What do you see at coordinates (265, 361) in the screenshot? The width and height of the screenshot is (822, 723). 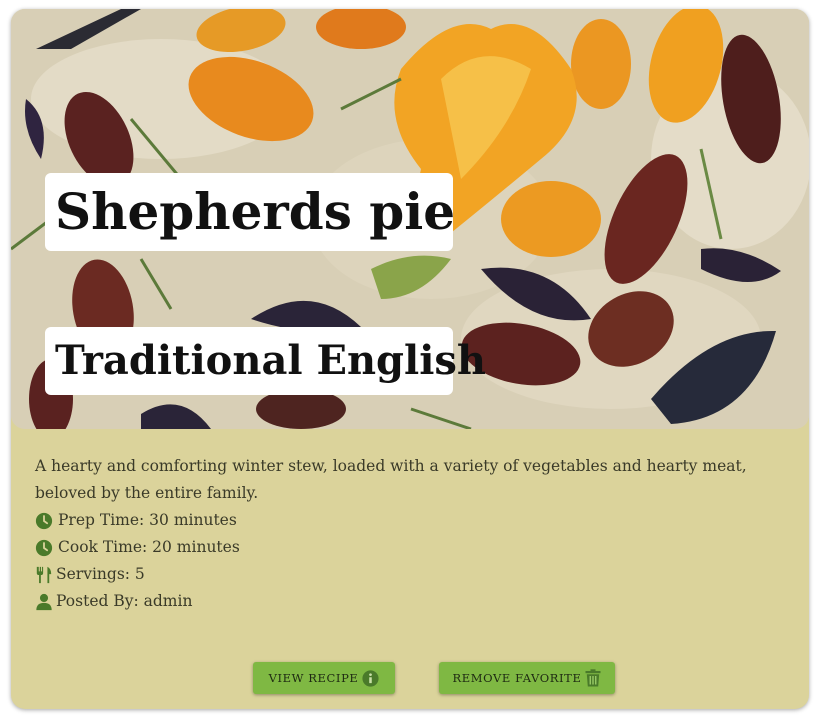 I see `recipe-cuisine: Traditional English` at bounding box center [265, 361].